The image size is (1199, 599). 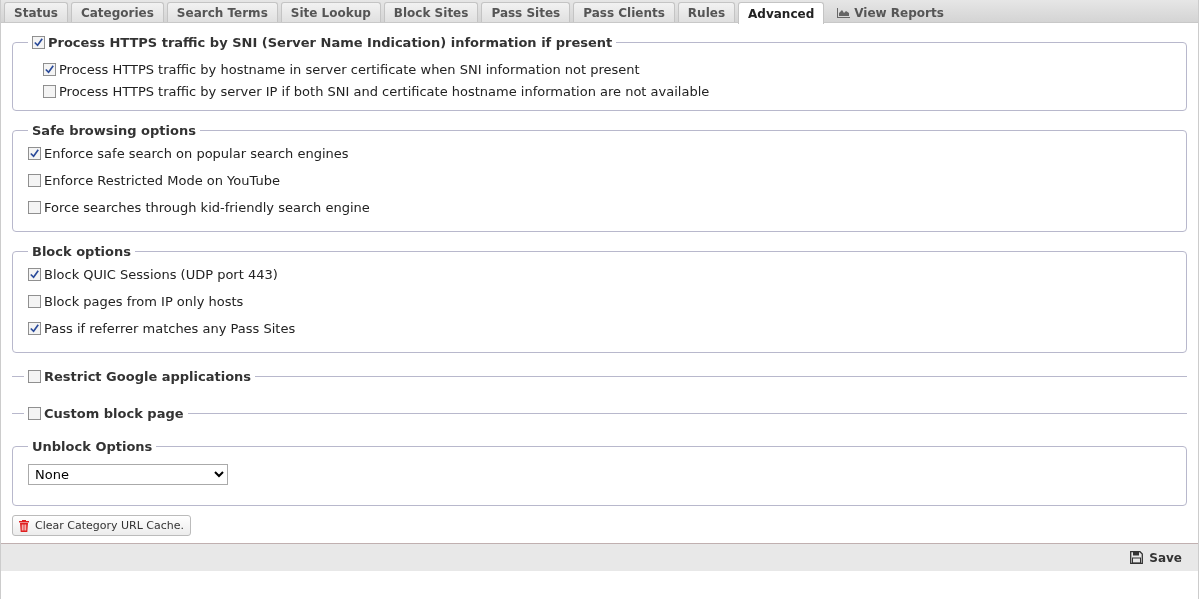 What do you see at coordinates (196, 153) in the screenshot?
I see `option-label: Enforce safe search on popular search engines` at bounding box center [196, 153].